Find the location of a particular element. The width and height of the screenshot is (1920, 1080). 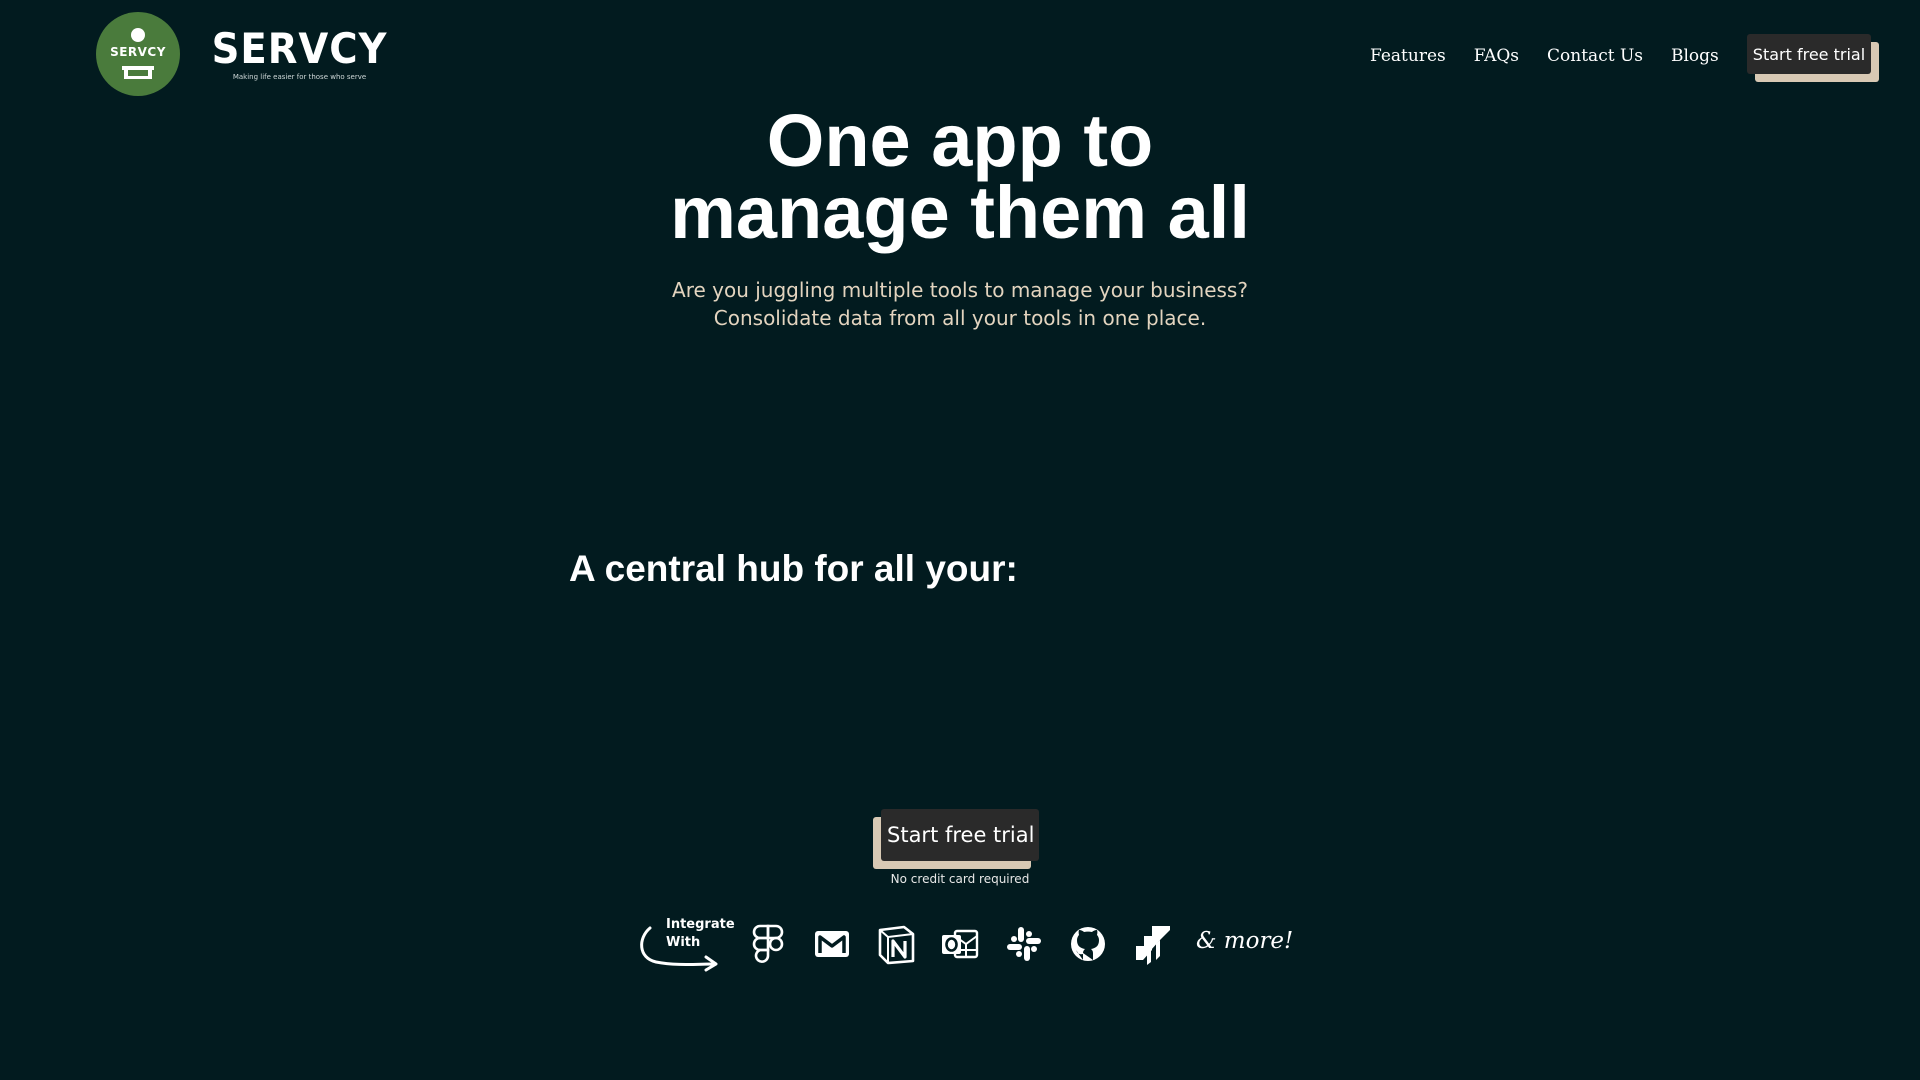

nav-link-faqs: FAQs is located at coordinates (1496, 56).